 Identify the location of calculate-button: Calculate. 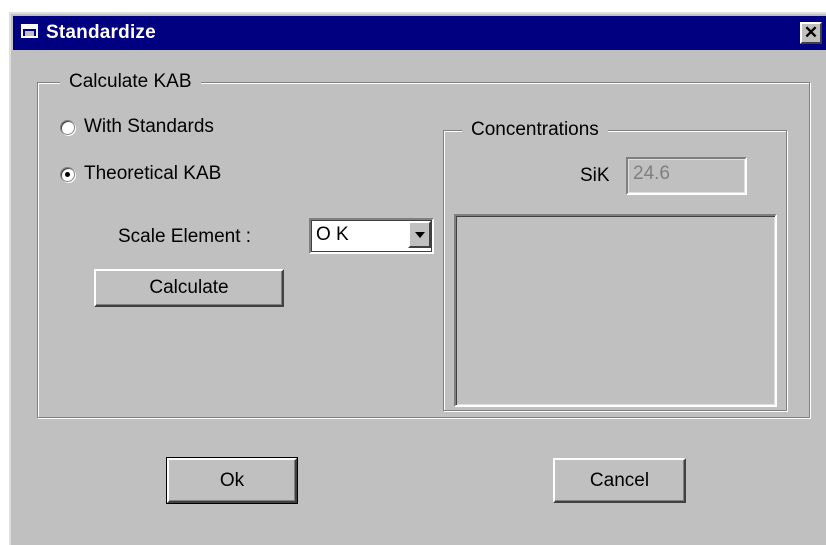
(189, 288).